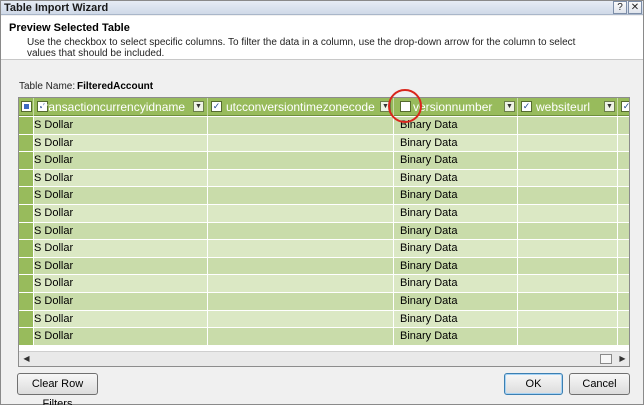  I want to click on ok-button: OK, so click(533, 384).